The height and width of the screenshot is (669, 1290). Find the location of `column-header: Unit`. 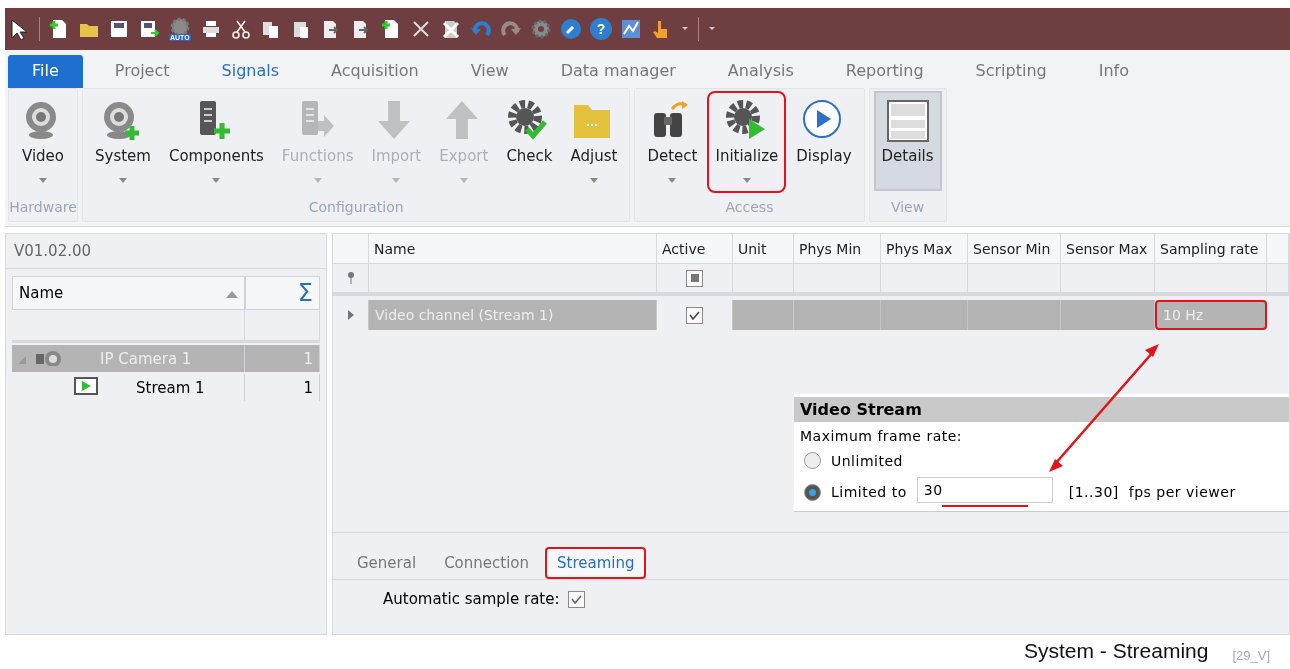

column-header: Unit is located at coordinates (763, 249).